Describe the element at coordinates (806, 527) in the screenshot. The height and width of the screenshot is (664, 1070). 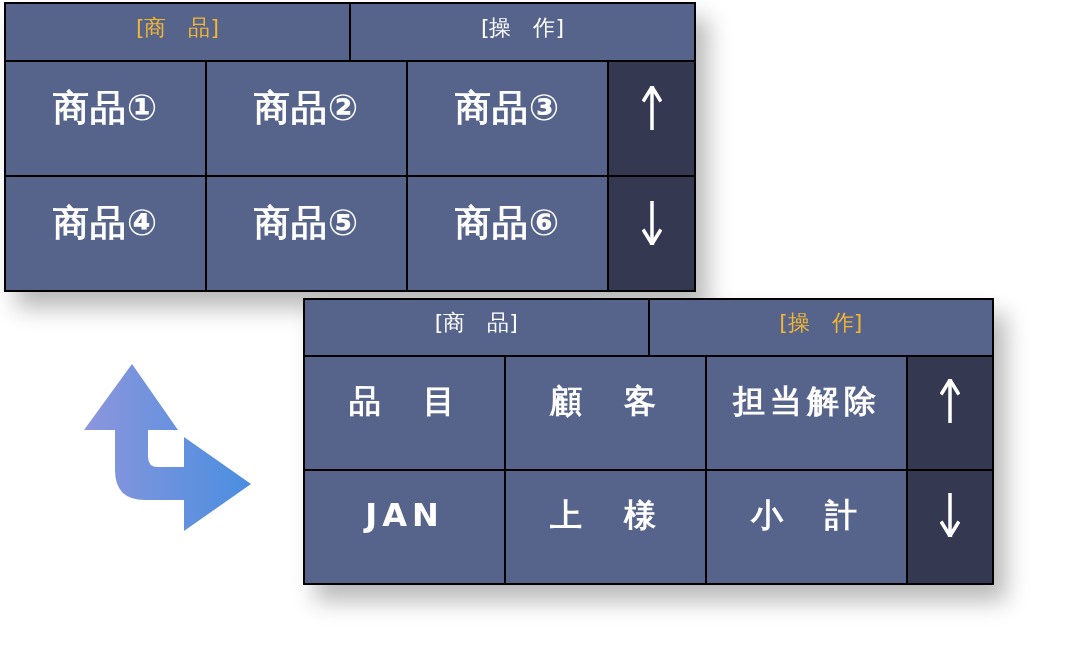
I see `item-button: 小 計` at that location.